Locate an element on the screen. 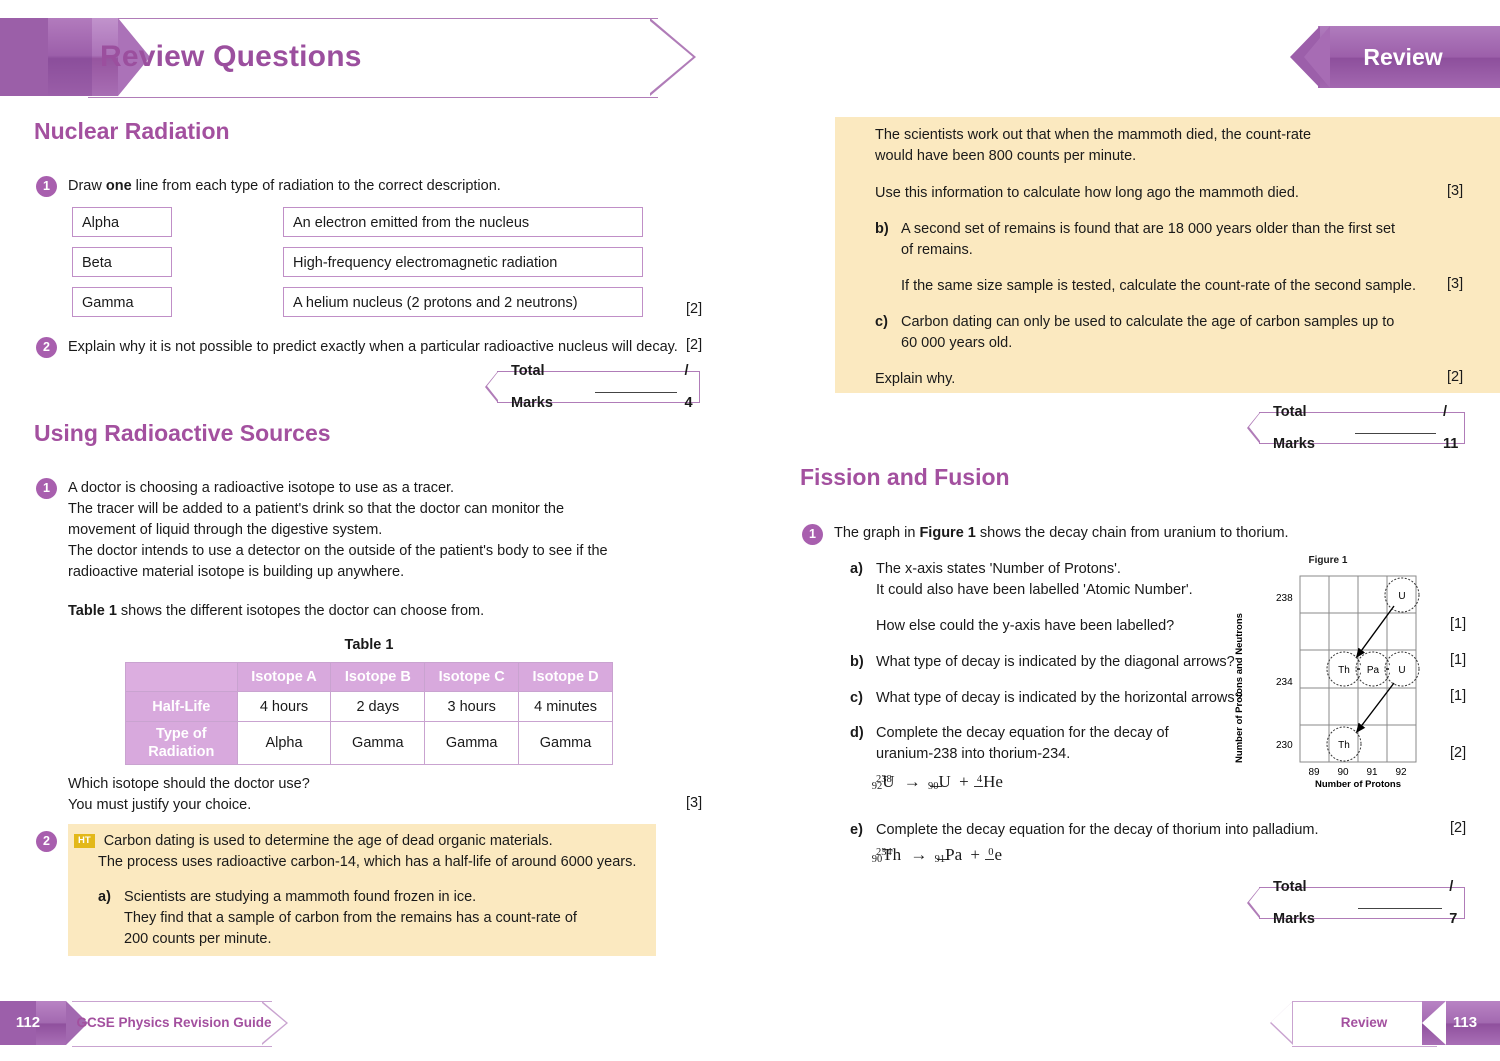 The width and height of the screenshot is (1500, 1061). carbon-part-c-label: c) is located at coordinates (881, 322).